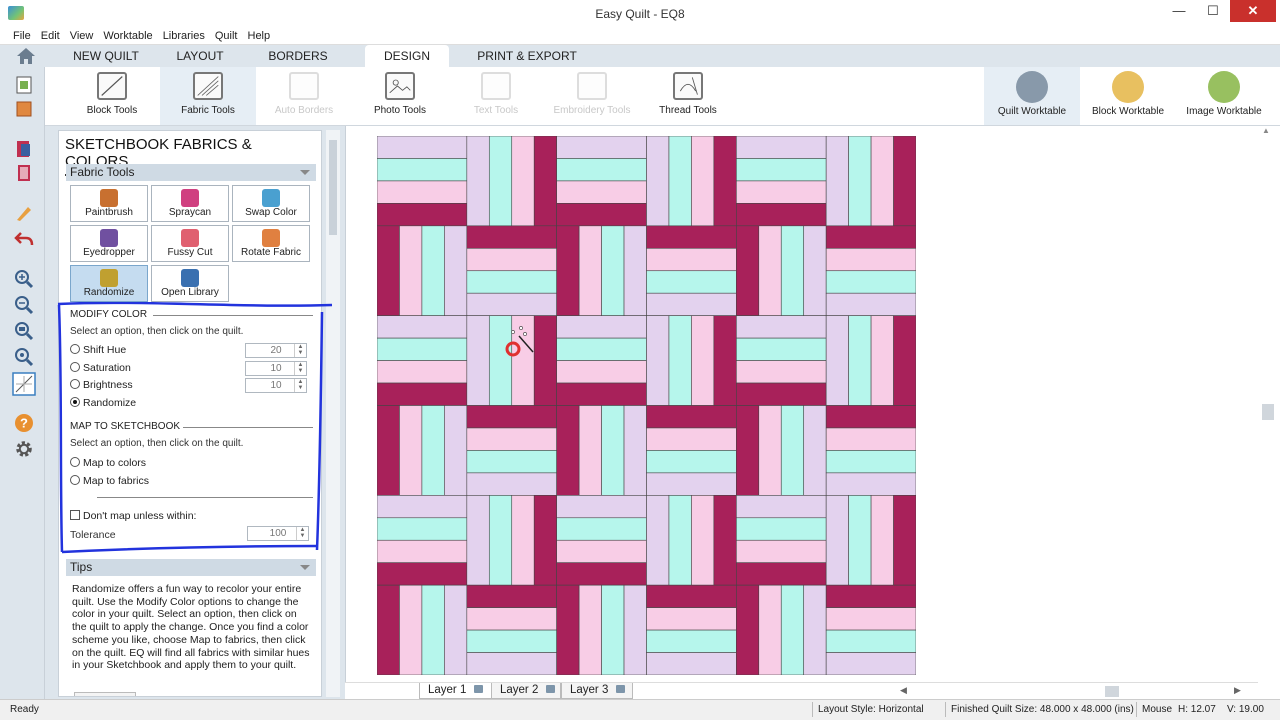 The width and height of the screenshot is (1280, 720). I want to click on radio-map-to-colors, so click(75, 462).